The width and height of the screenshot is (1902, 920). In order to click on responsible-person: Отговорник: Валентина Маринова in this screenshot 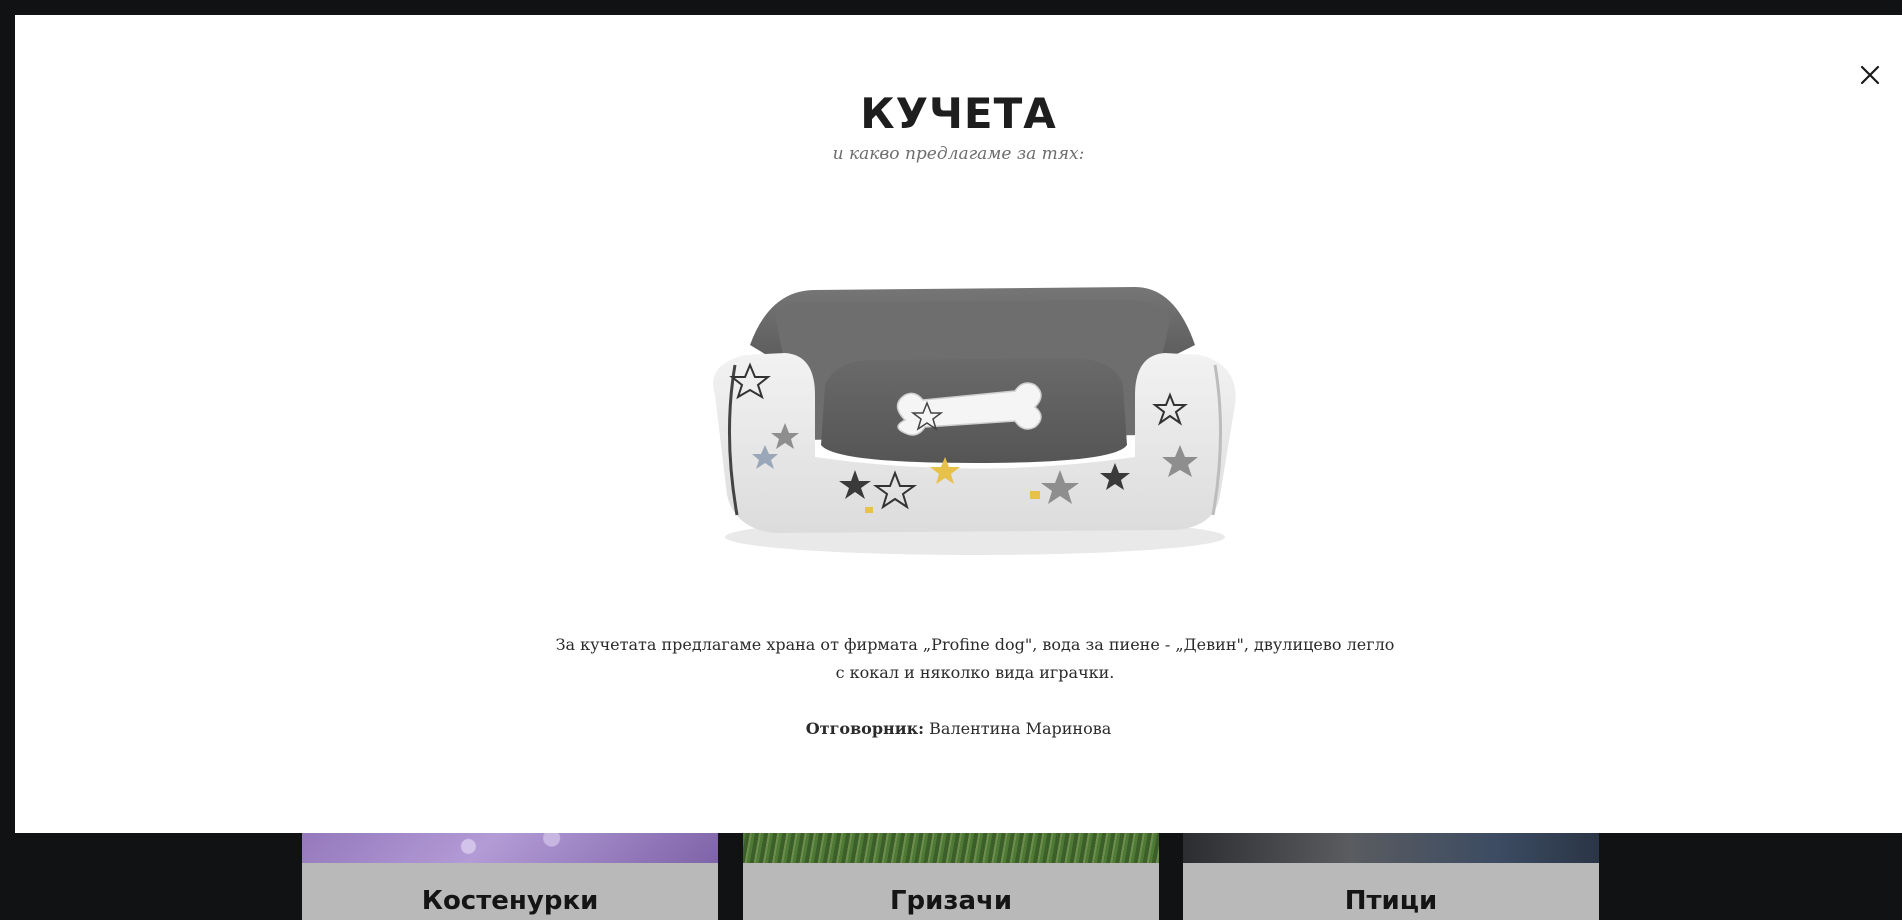, I will do `click(958, 728)`.